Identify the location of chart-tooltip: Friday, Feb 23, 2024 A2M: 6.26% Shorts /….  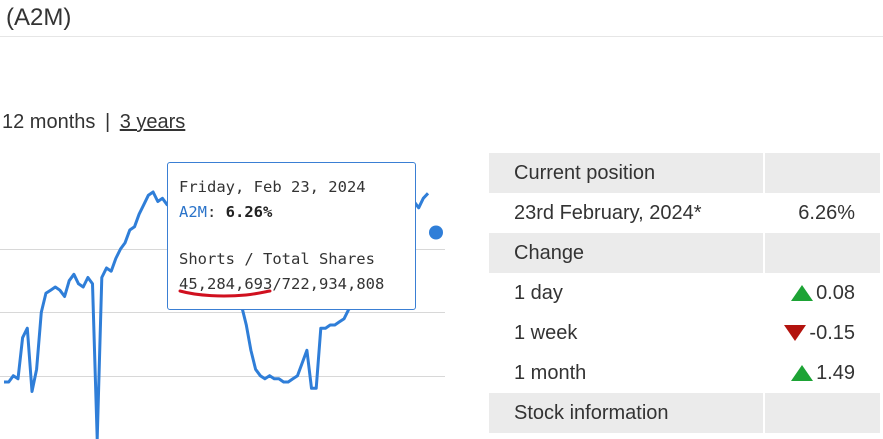
(291, 236).